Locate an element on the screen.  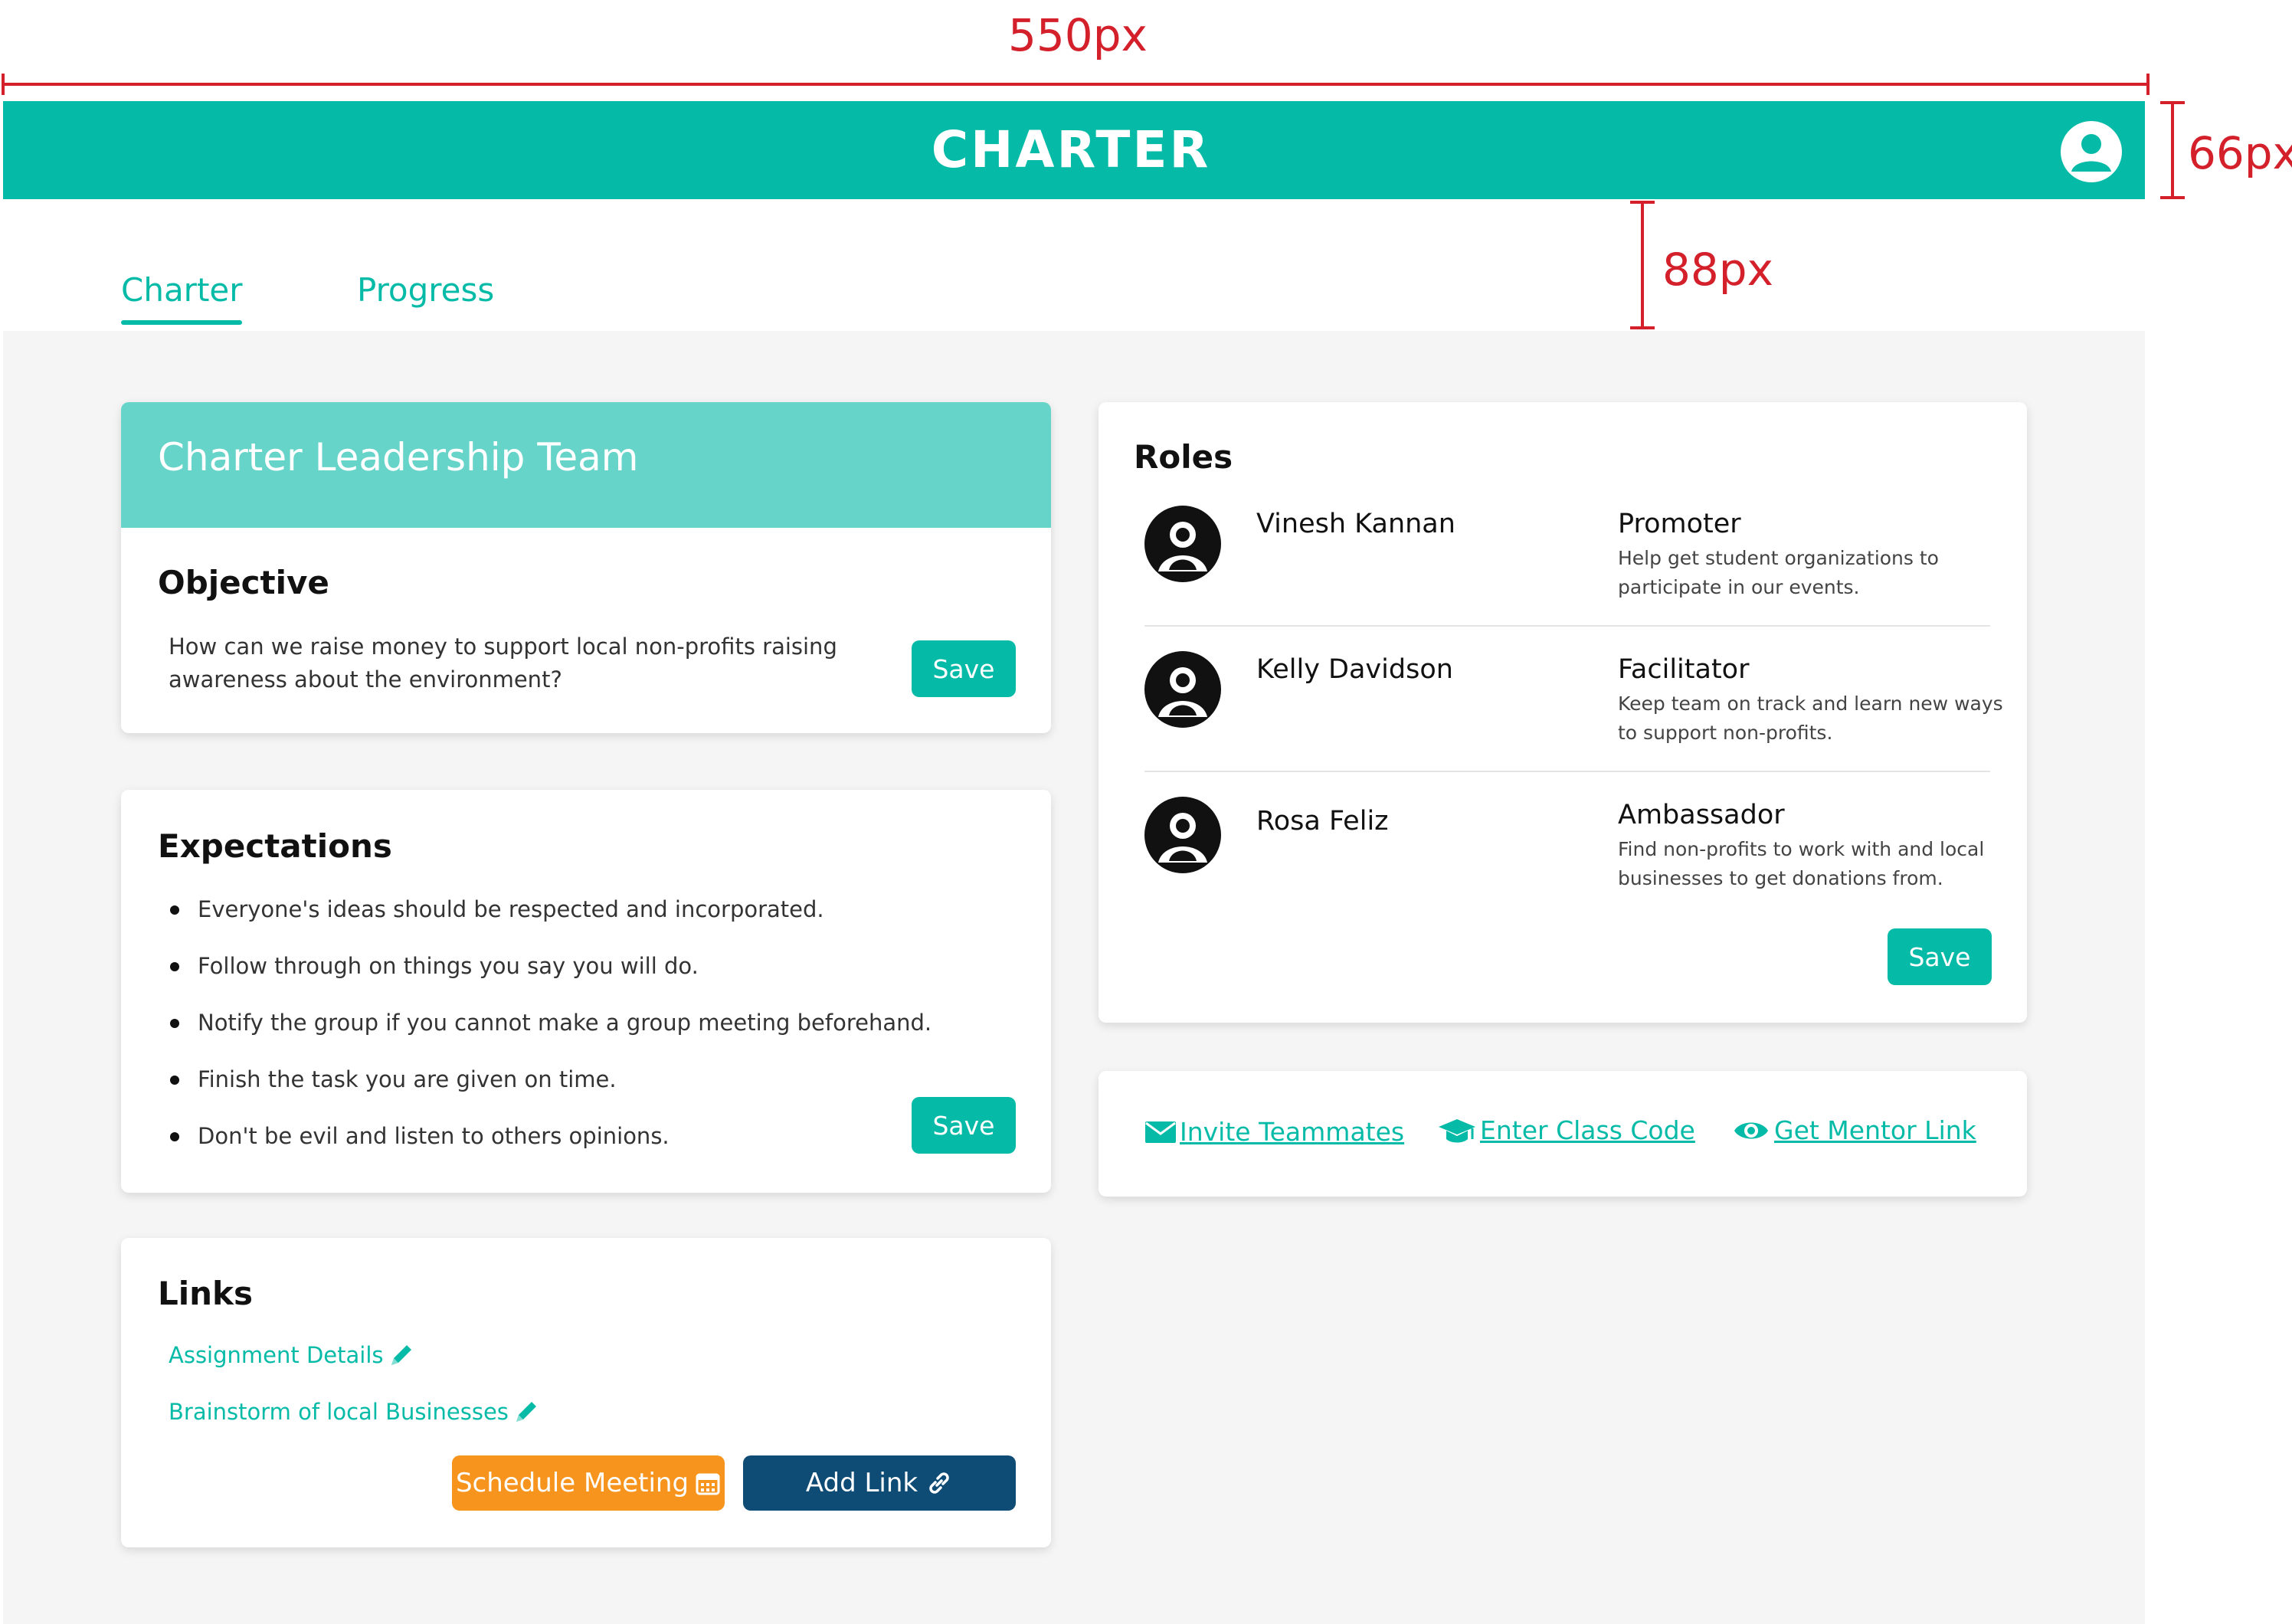
link-label: Assignment Details is located at coordinates (276, 1355).